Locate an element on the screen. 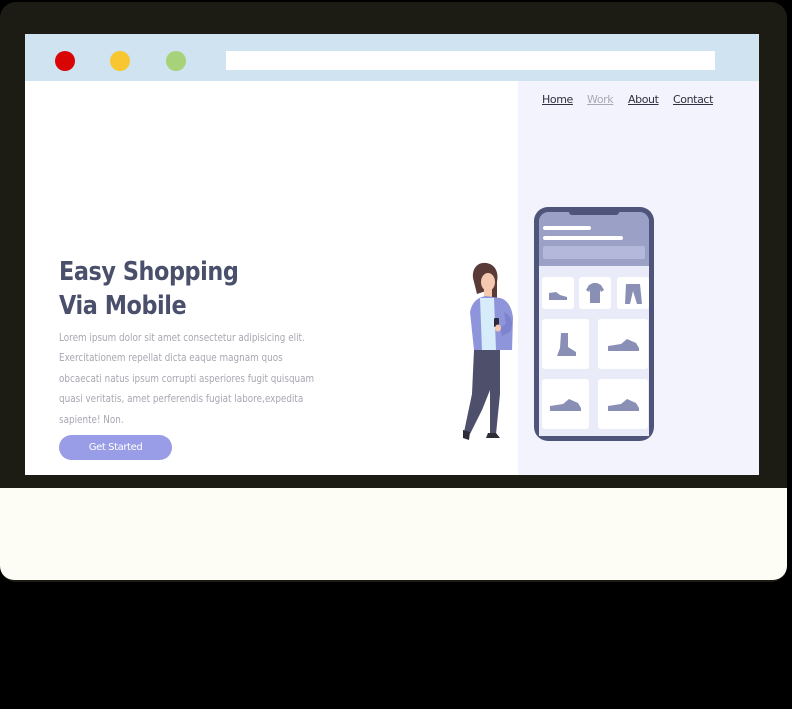 This screenshot has width=792, height=709. address-bar is located at coordinates (470, 60).